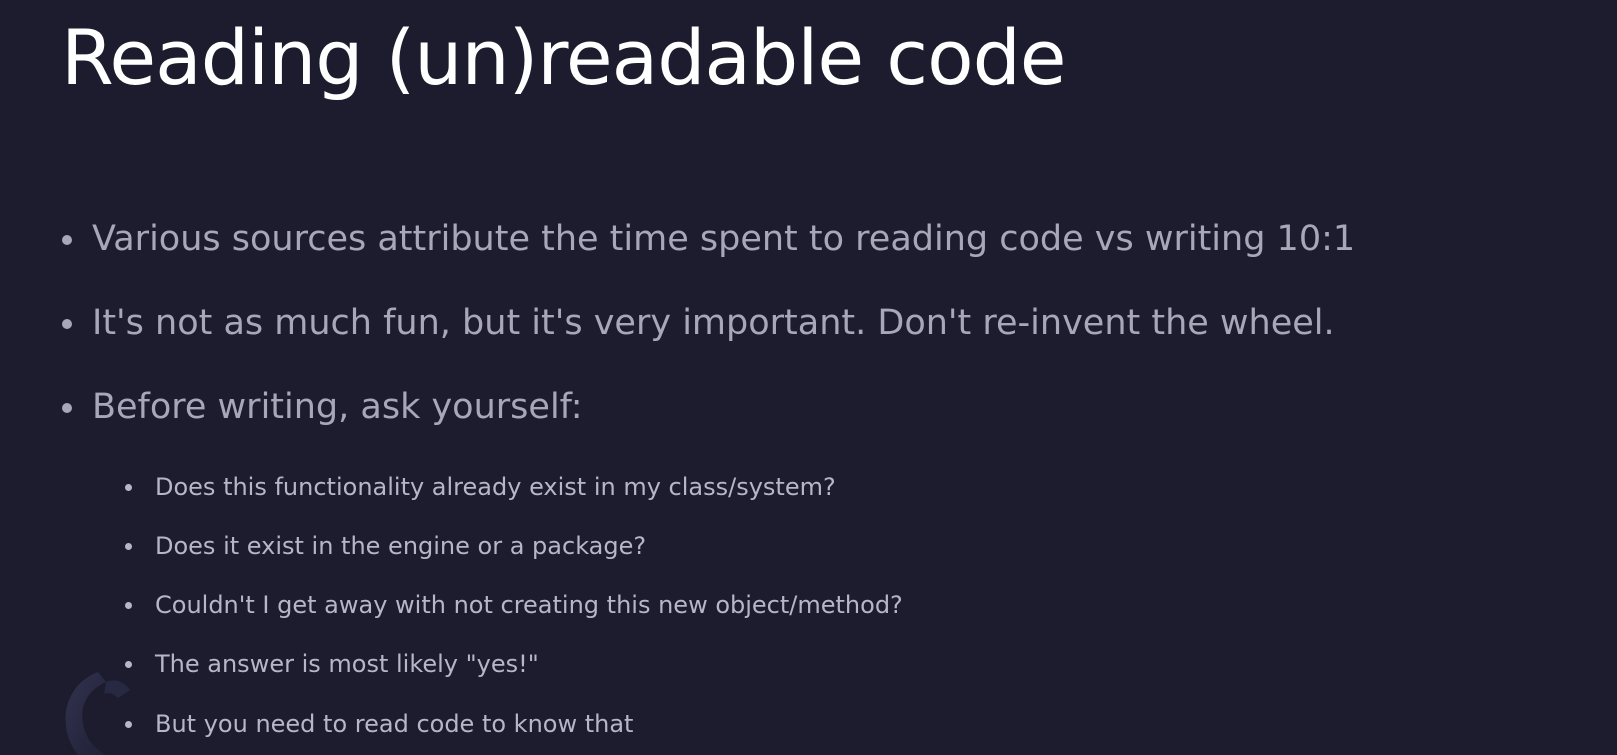  What do you see at coordinates (97, 713) in the screenshot?
I see `watermark-logo-icon` at bounding box center [97, 713].